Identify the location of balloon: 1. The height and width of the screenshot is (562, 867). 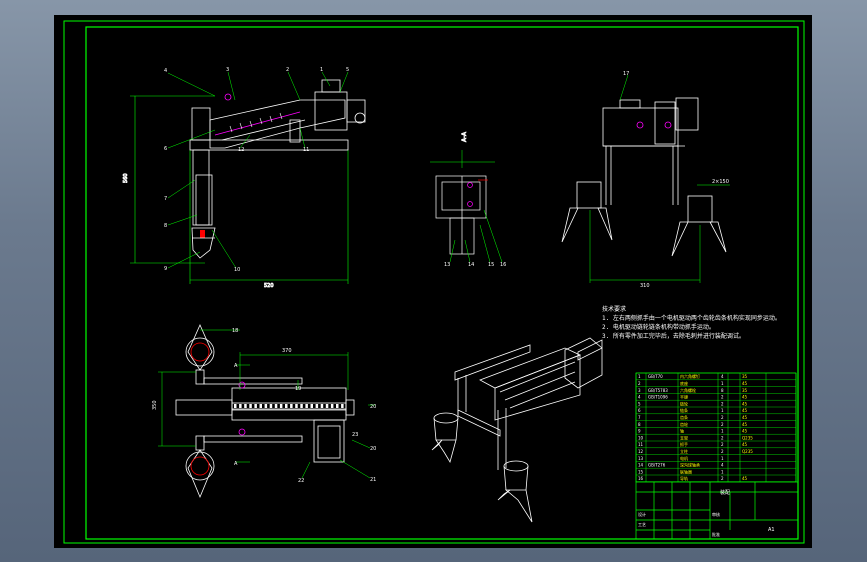
(321, 70).